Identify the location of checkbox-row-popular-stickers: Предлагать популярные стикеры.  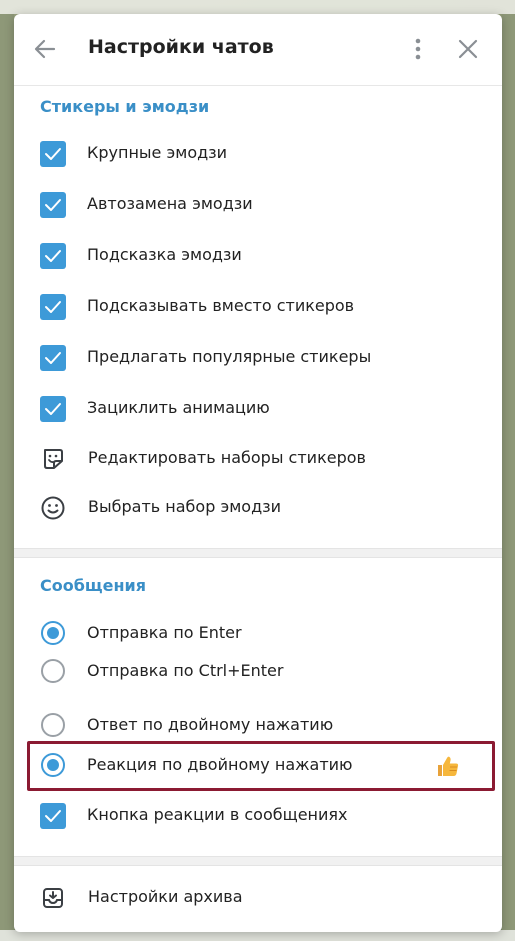
(258, 358).